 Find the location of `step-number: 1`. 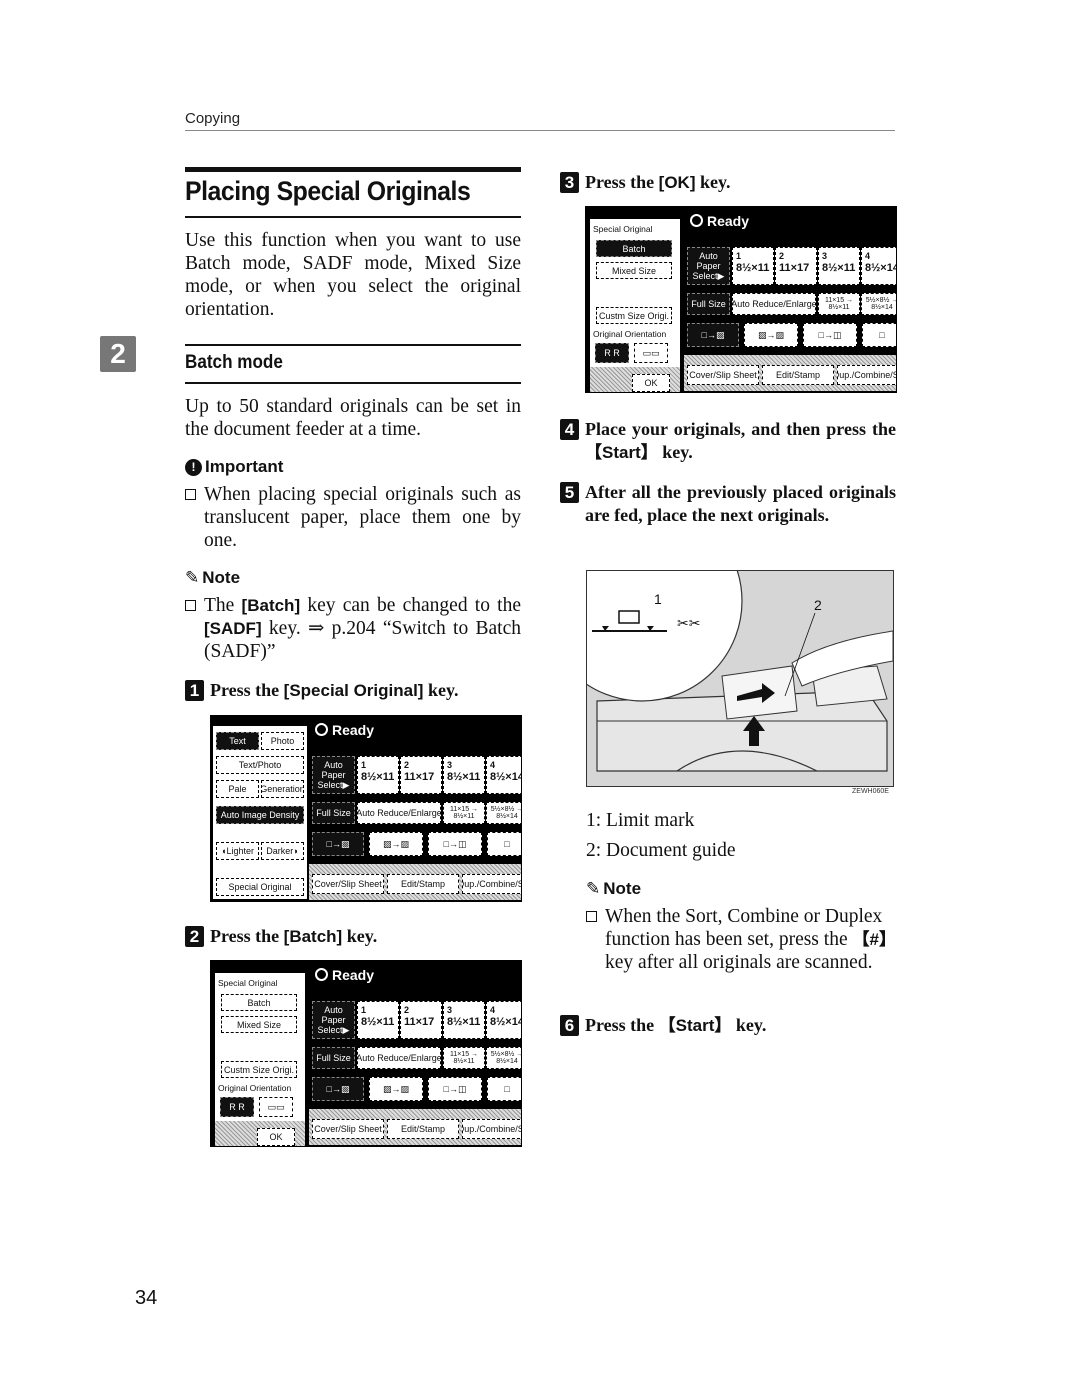

step-number: 1 is located at coordinates (194, 690).